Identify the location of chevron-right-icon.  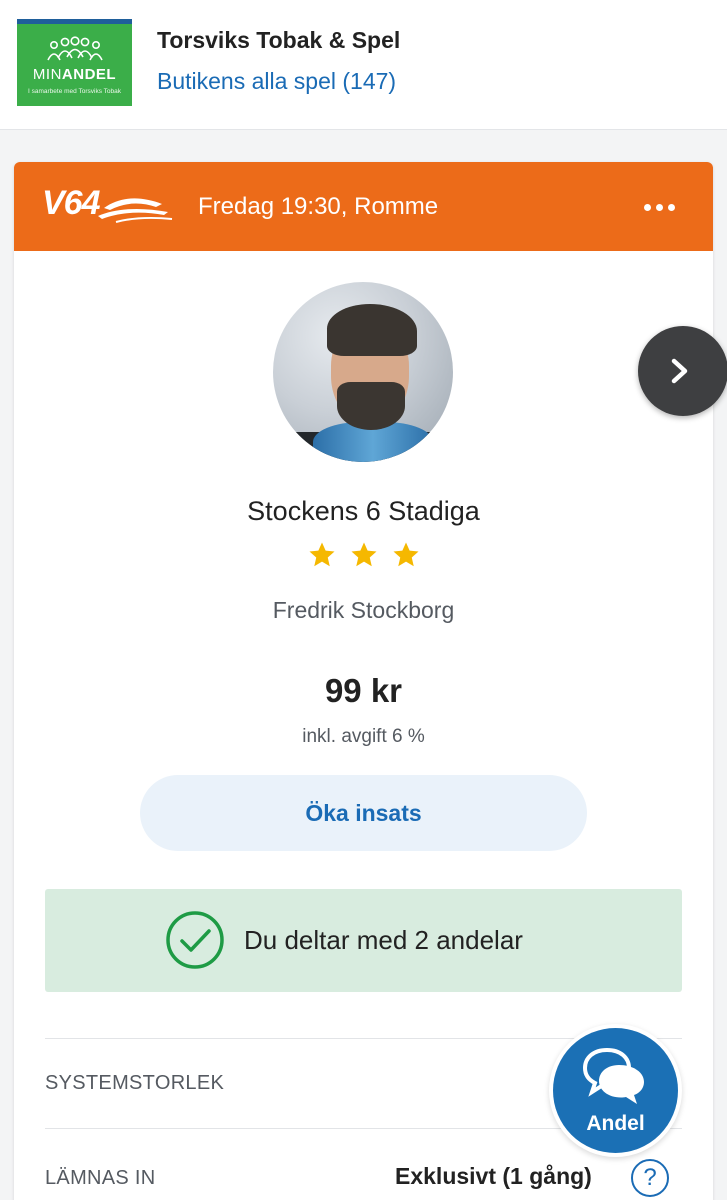
(679, 371).